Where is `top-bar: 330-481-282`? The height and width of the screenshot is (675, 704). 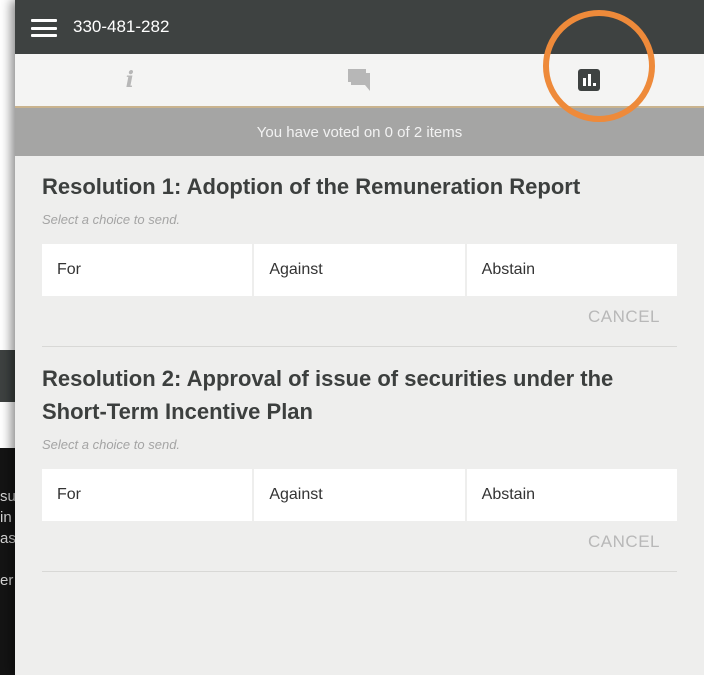 top-bar: 330-481-282 is located at coordinates (359, 27).